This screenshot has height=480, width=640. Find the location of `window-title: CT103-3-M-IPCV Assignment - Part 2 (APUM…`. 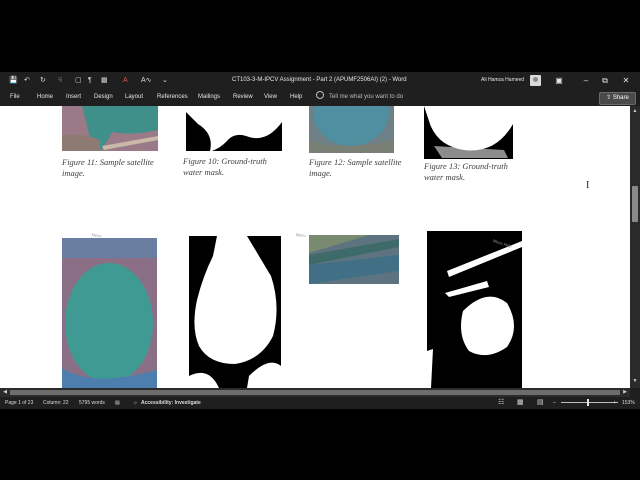

window-title: CT103-3-M-IPCV Assignment - Part 2 (APUM… is located at coordinates (319, 80).